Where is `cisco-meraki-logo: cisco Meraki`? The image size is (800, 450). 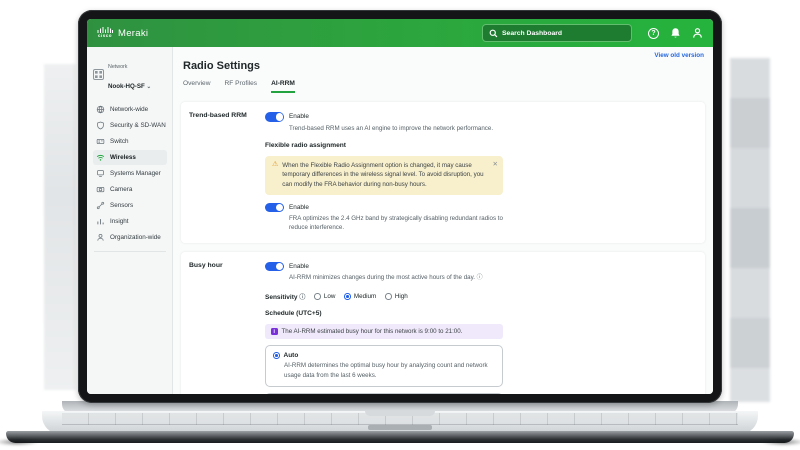
cisco-meraki-logo: cisco Meraki is located at coordinates (122, 33).